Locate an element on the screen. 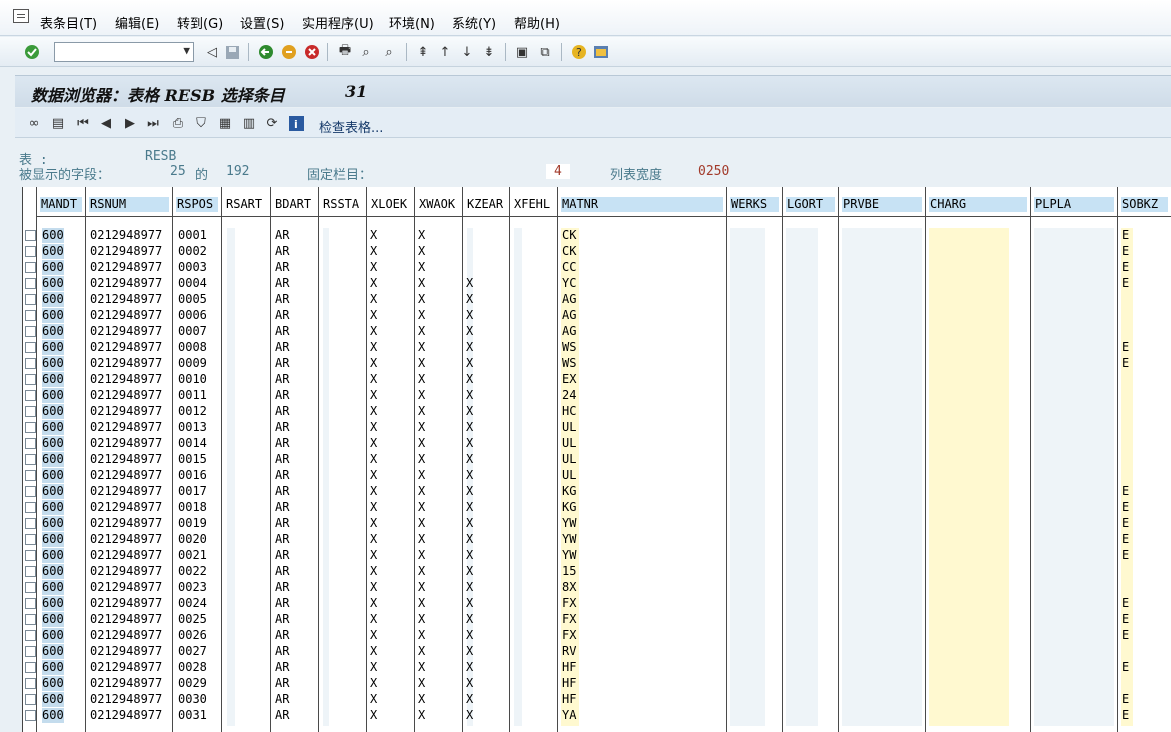  filter-icon: ⛉ is located at coordinates (201, 123).